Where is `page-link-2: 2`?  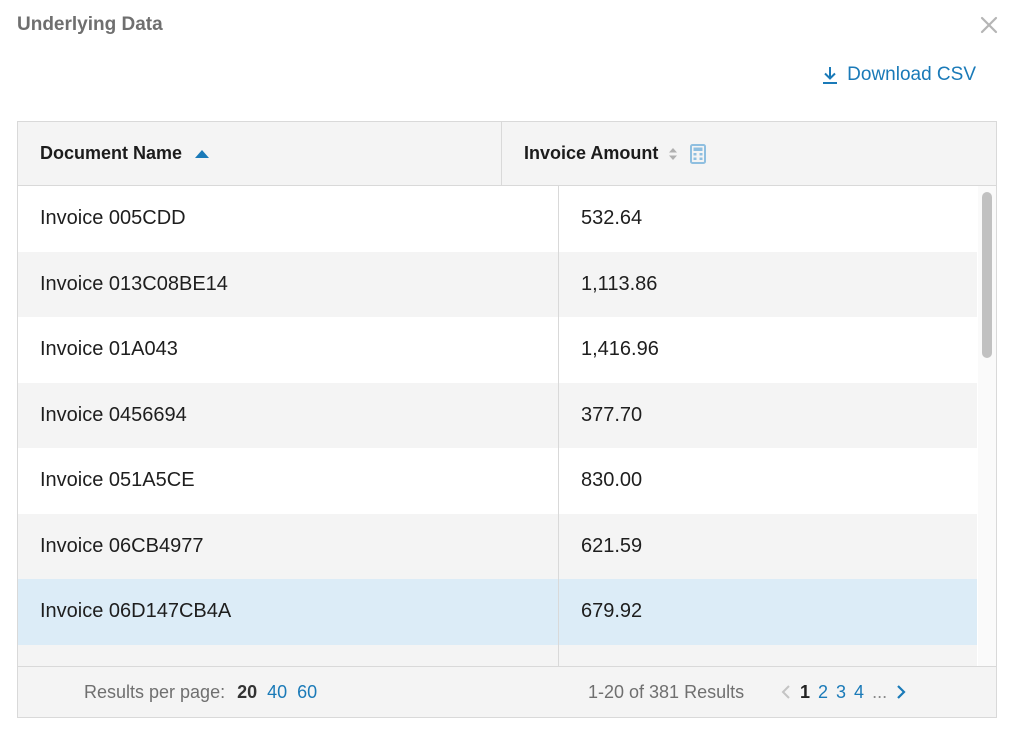
page-link-2: 2 is located at coordinates (823, 692).